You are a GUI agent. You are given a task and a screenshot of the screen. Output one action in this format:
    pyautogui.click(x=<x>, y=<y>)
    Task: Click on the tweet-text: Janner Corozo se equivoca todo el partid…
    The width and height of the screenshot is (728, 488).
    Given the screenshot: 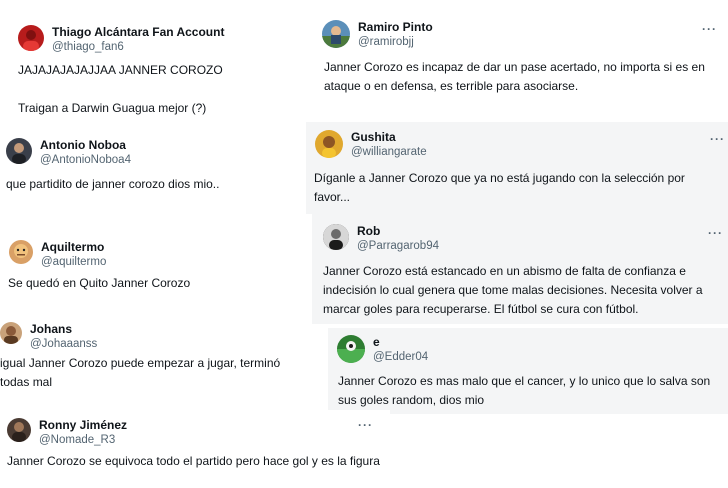 What is the action you would take?
    pyautogui.click(x=193, y=461)
    